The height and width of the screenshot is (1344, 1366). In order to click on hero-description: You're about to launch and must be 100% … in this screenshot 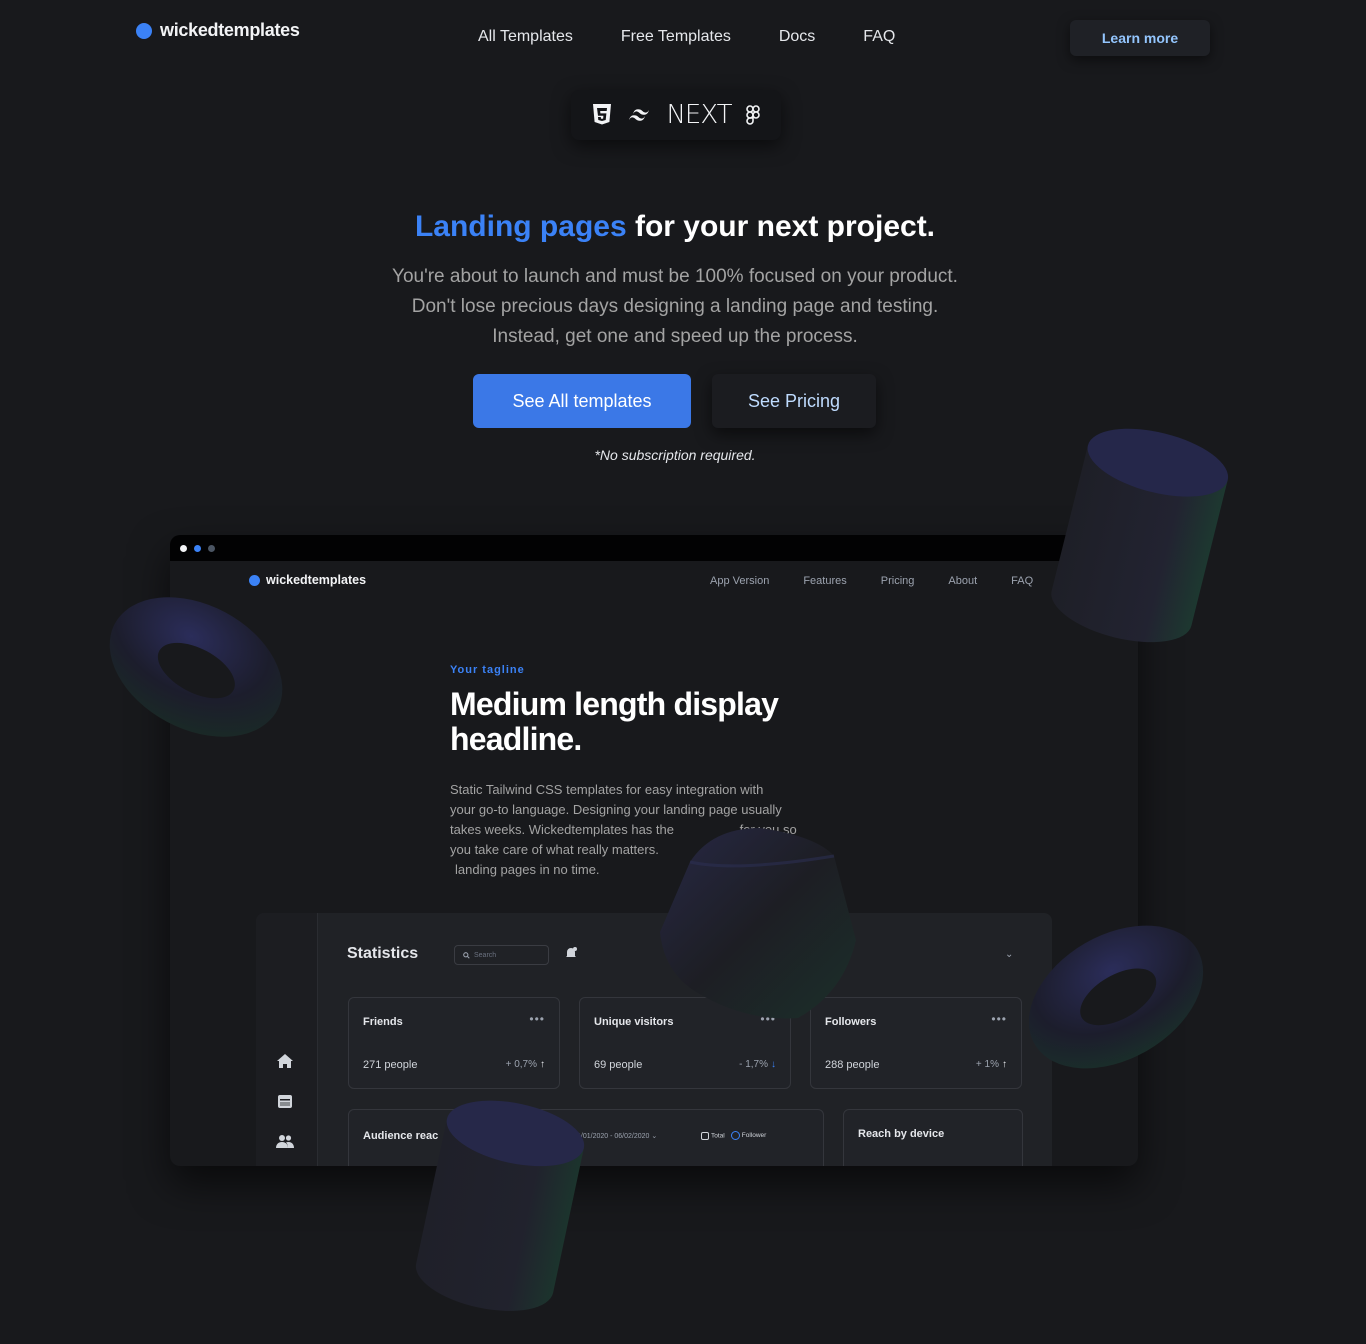, I will do `click(675, 307)`.